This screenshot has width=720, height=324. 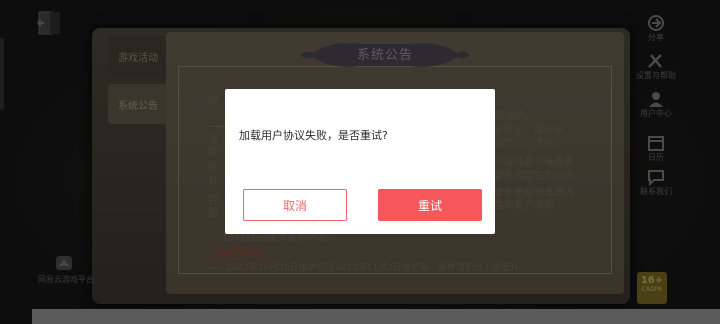 I want to click on cancel-button: 取消, so click(x=295, y=205).